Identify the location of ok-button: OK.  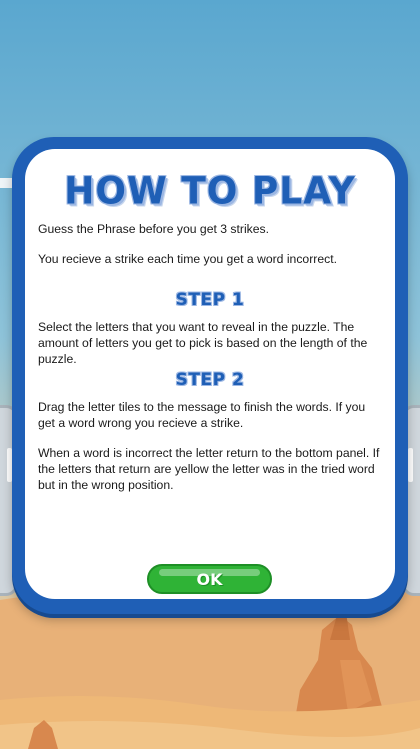
(209, 579).